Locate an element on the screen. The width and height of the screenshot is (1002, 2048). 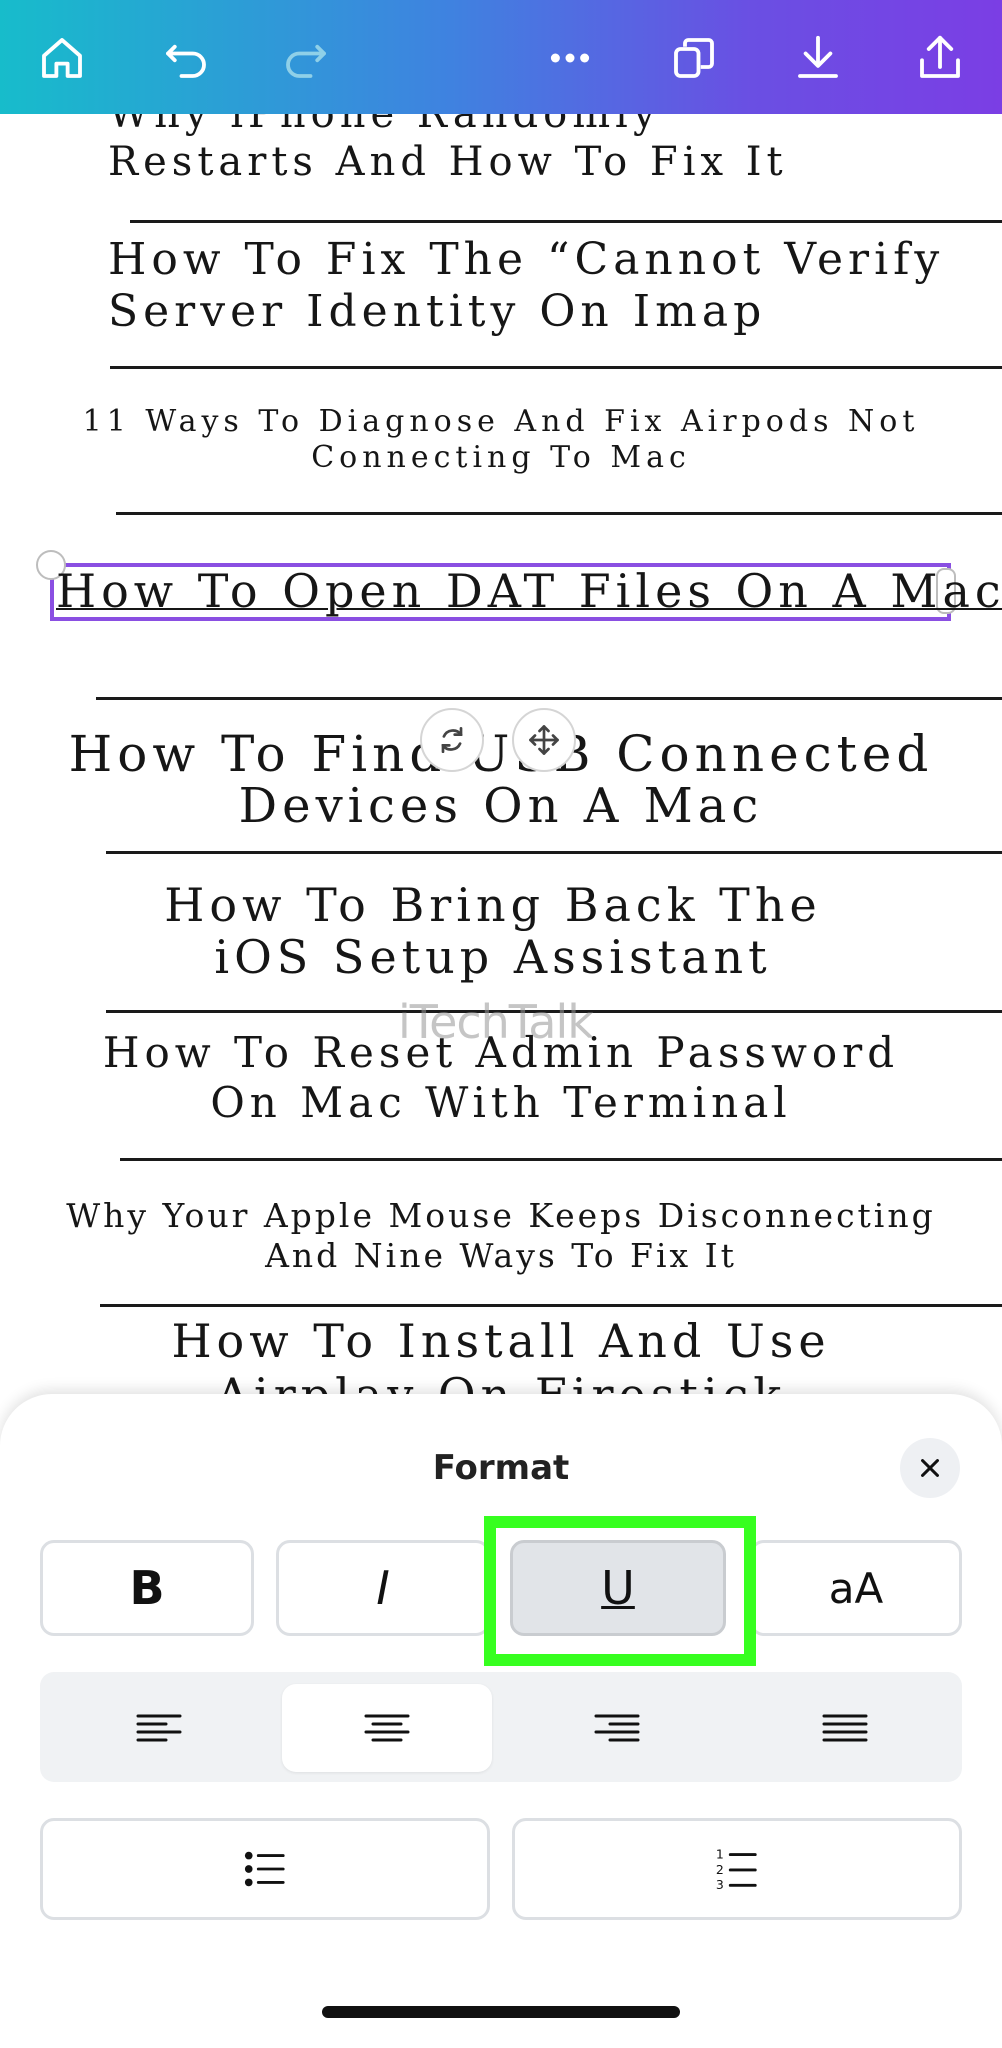
more-icon is located at coordinates (570, 58).